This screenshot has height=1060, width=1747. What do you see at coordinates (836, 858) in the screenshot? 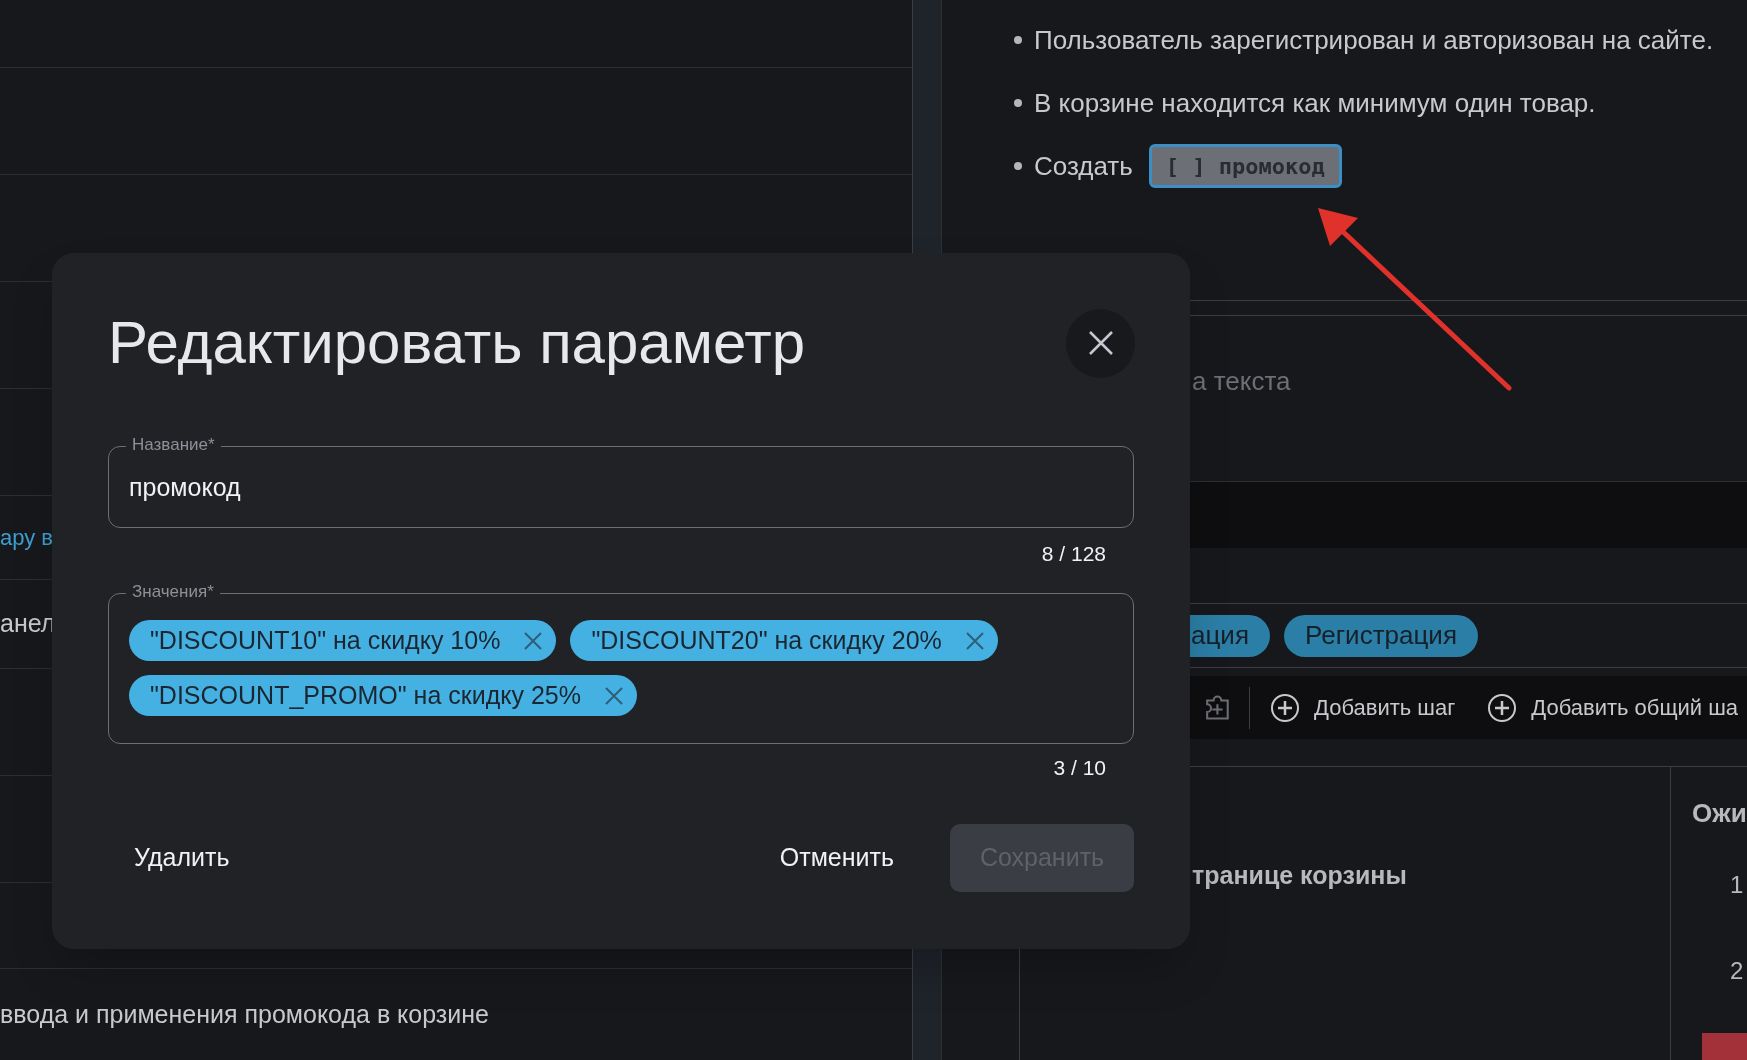
I see `cancel-button: Отменить` at bounding box center [836, 858].